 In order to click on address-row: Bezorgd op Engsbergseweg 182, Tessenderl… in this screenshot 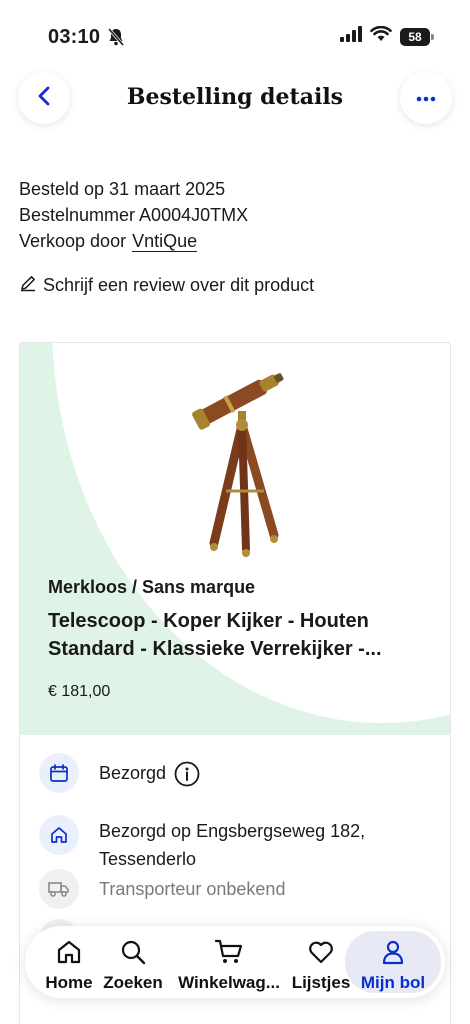, I will do `click(224, 842)`.